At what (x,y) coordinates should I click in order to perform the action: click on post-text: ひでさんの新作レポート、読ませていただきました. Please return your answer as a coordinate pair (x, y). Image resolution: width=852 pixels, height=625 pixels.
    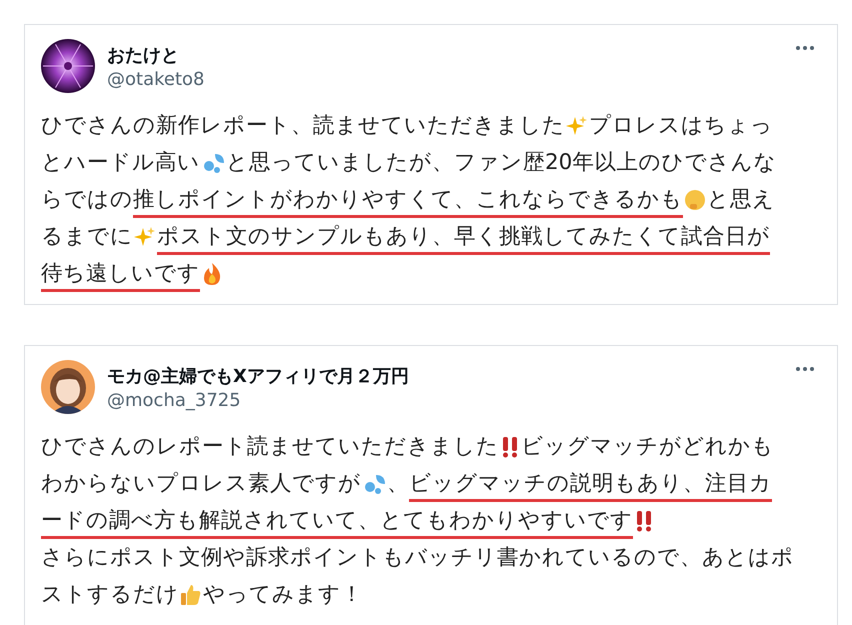
    Looking at the image, I should click on (303, 126).